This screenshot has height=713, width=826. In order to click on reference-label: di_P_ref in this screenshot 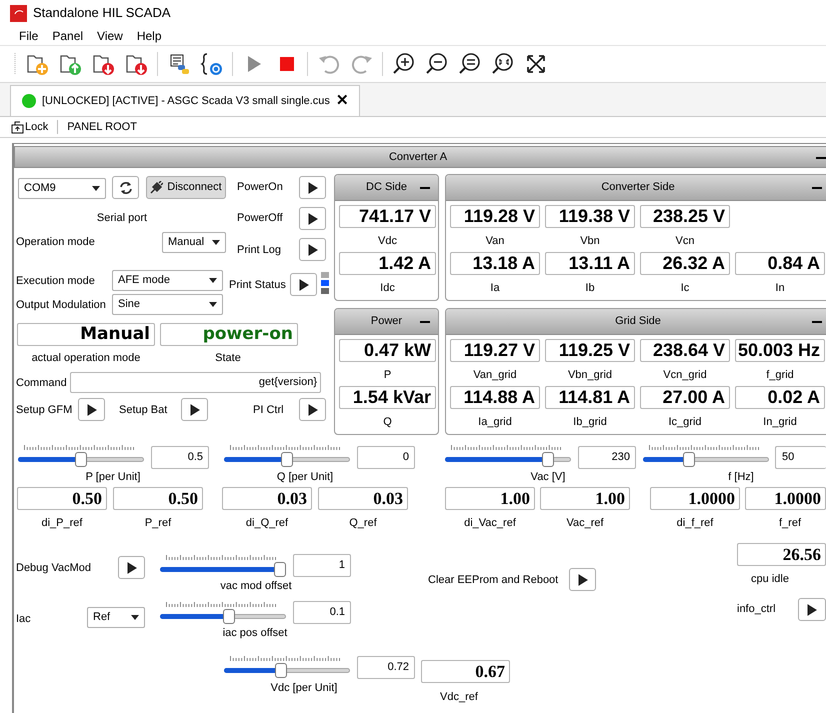, I will do `click(62, 523)`.